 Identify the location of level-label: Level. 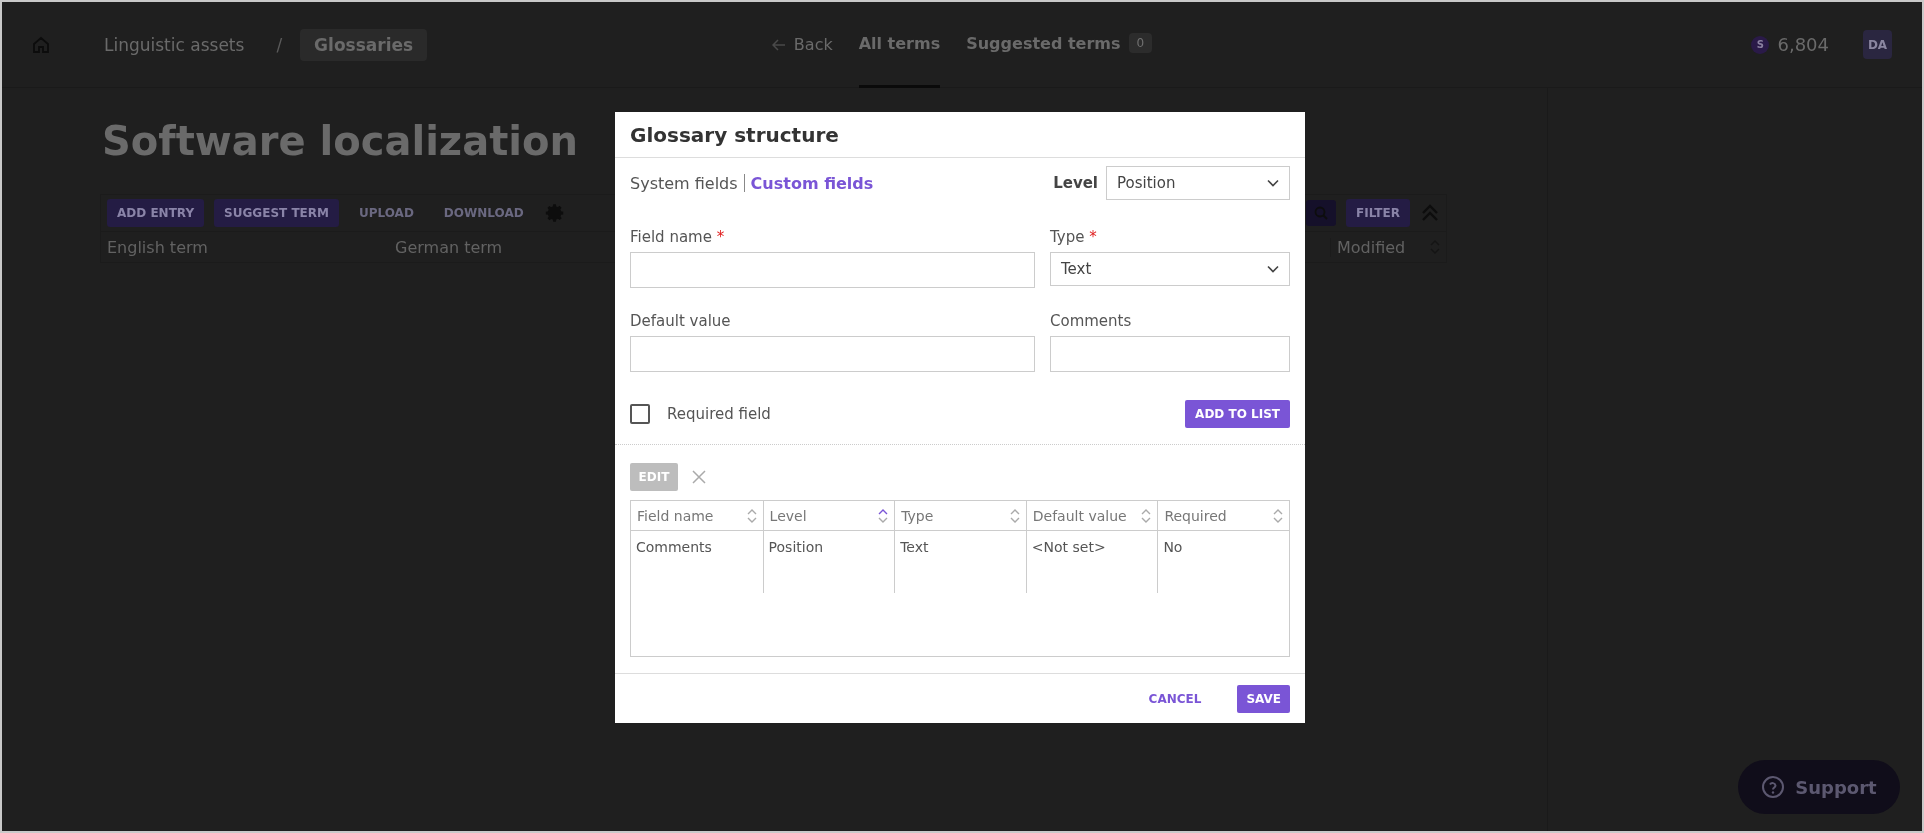
(1075, 183).